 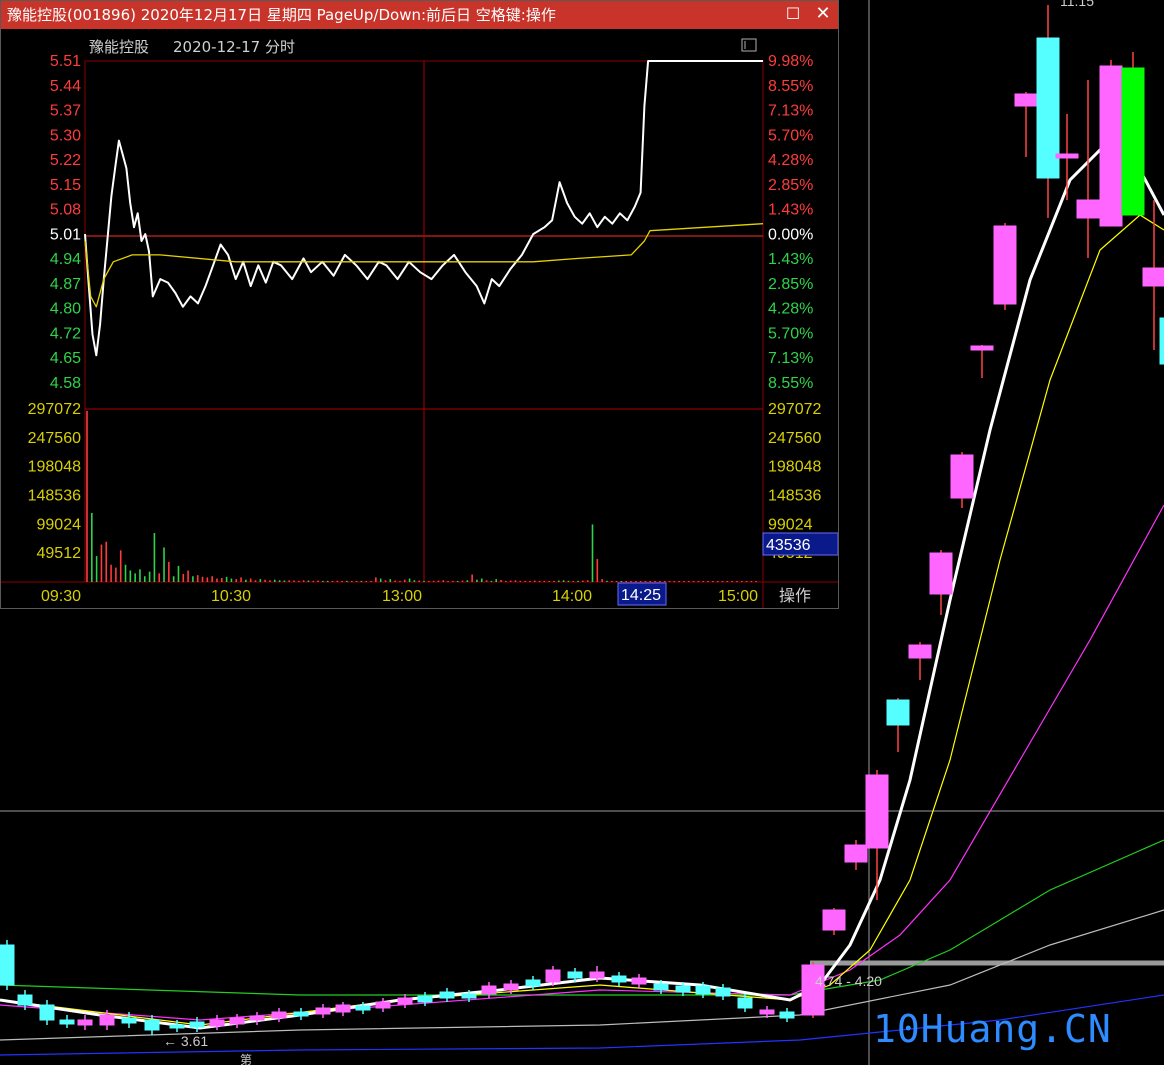 What do you see at coordinates (65, 259) in the screenshot?
I see `price-tick-label: 4.94` at bounding box center [65, 259].